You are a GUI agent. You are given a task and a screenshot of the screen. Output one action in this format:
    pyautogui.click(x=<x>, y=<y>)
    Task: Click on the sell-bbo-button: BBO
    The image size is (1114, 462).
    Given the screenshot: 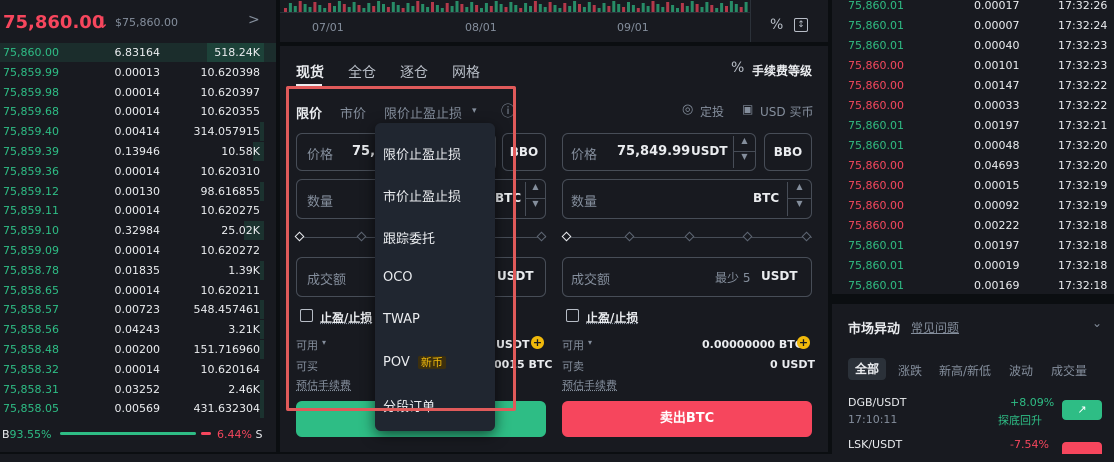 What is the action you would take?
    pyautogui.click(x=788, y=152)
    